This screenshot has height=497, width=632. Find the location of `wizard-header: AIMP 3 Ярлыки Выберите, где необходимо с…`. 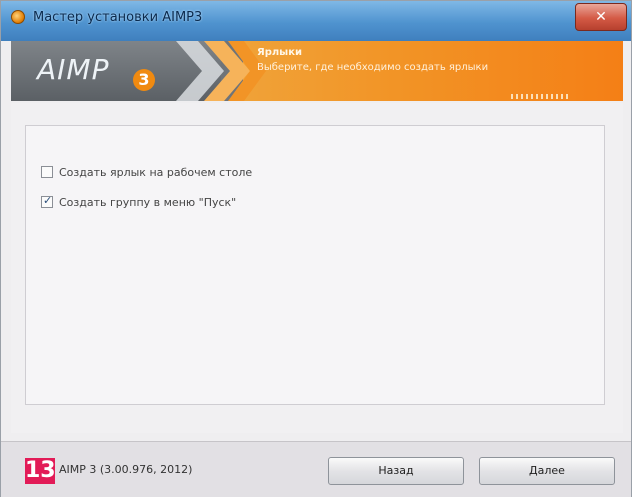

wizard-header: AIMP 3 Ярлыки Выберите, где необходимо с… is located at coordinates (317, 71).